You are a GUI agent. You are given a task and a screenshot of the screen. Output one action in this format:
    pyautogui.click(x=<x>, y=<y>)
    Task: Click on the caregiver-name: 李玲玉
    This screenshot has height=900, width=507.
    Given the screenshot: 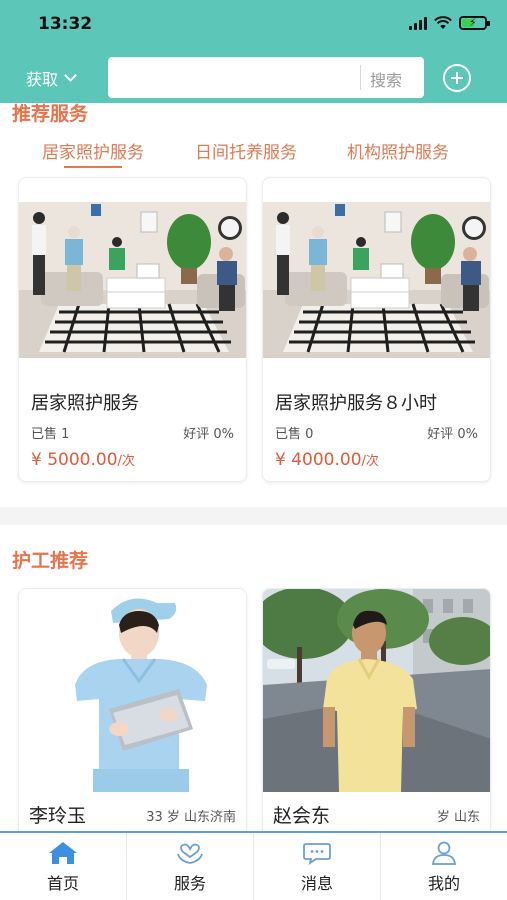 What is the action you would take?
    pyautogui.click(x=58, y=816)
    